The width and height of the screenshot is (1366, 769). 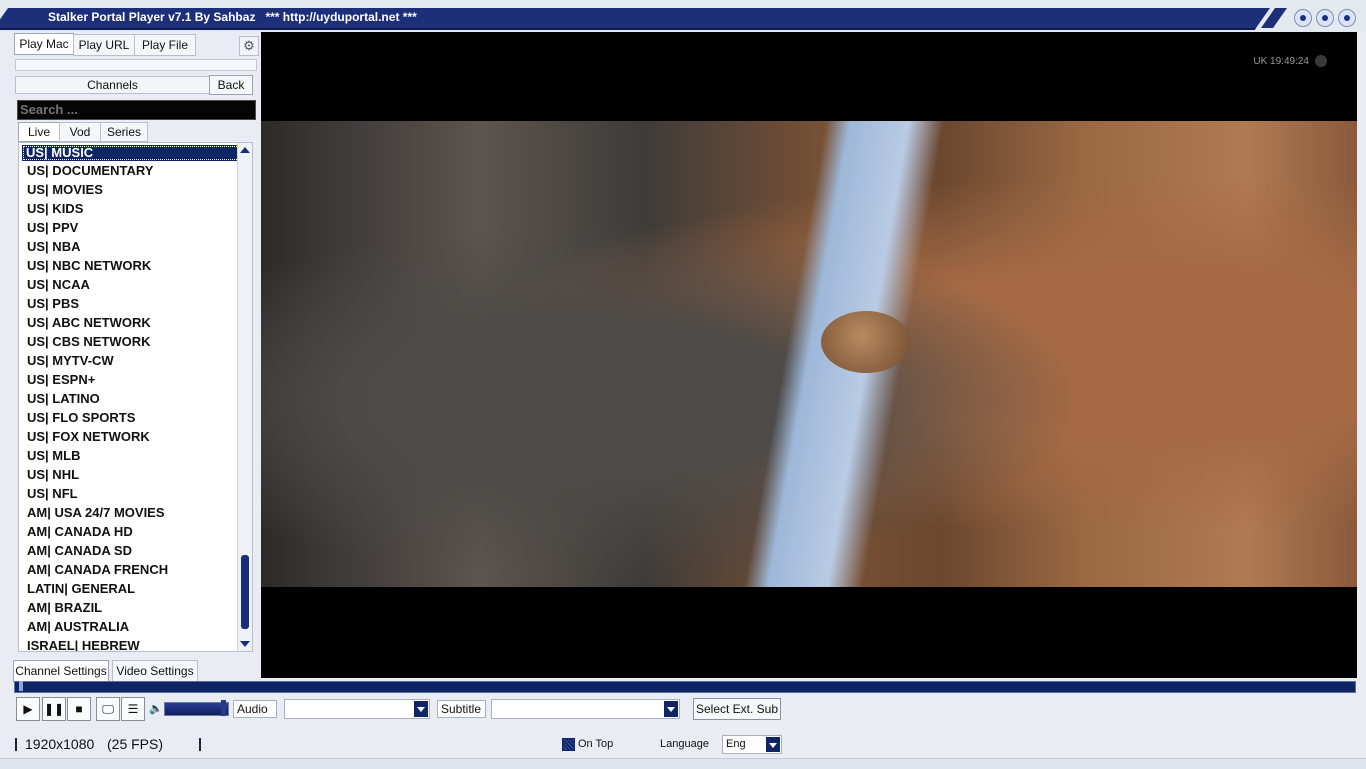 What do you see at coordinates (684, 744) in the screenshot?
I see `language-label: Language` at bounding box center [684, 744].